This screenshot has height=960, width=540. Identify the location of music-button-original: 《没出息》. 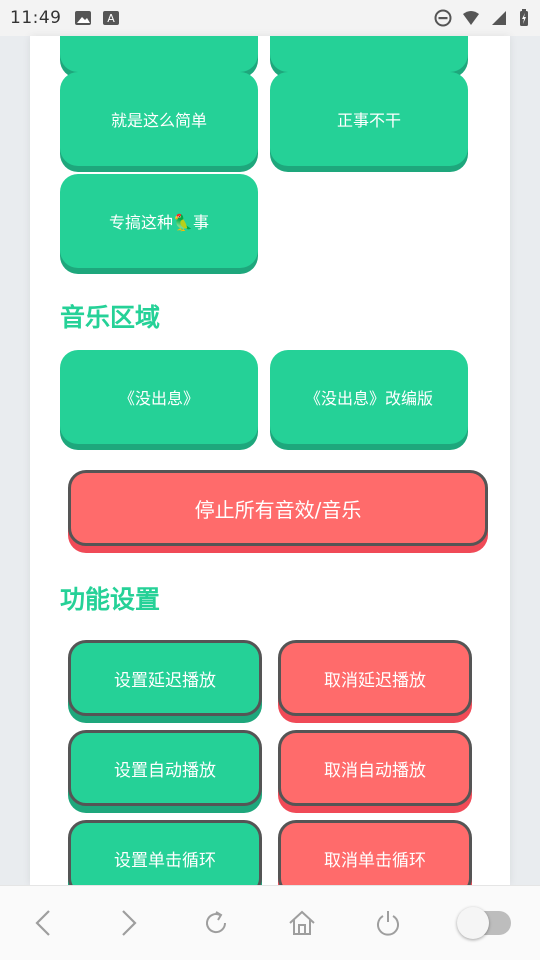
(159, 397).